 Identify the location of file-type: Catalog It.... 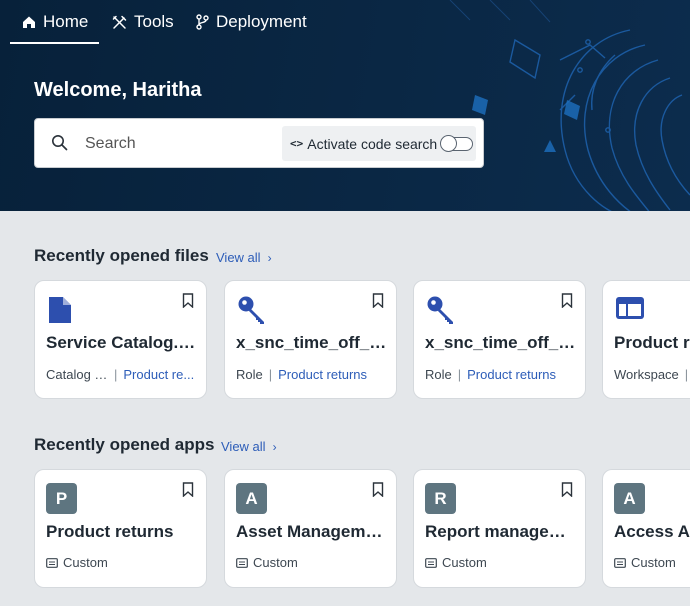
(77, 374).